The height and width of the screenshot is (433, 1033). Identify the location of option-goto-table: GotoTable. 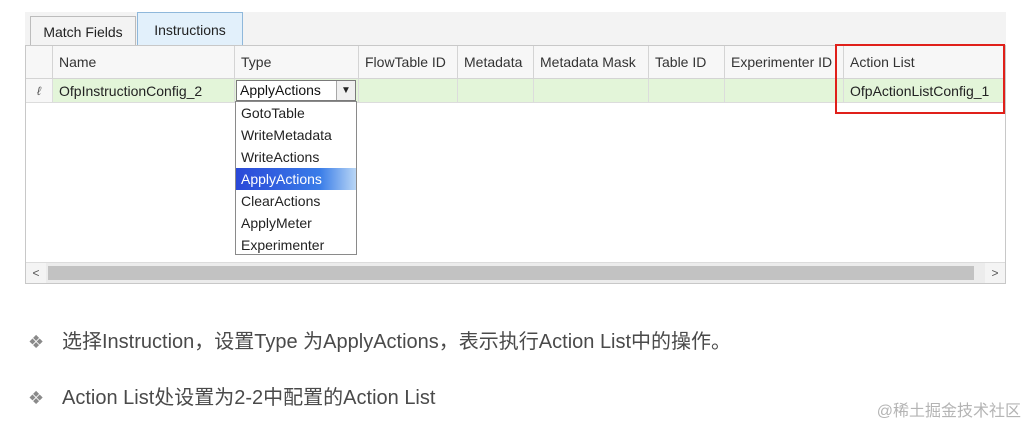
(296, 113).